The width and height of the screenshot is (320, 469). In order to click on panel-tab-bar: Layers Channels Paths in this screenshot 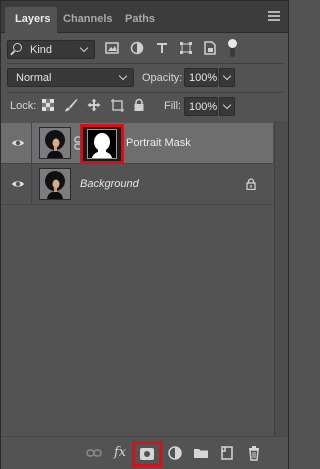, I will do `click(144, 17)`.